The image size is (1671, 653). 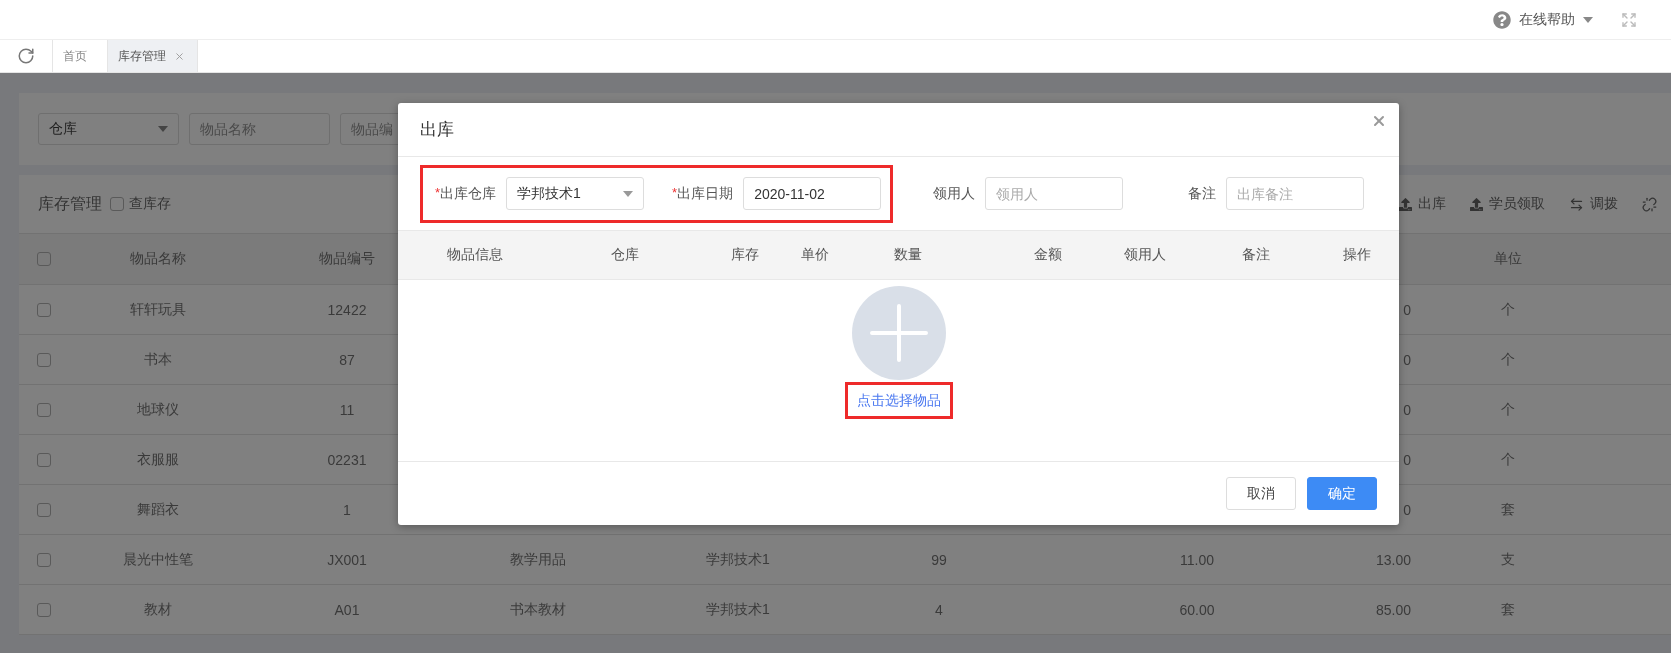 I want to click on table-cell: 85.00, so click(x=1393, y=609).